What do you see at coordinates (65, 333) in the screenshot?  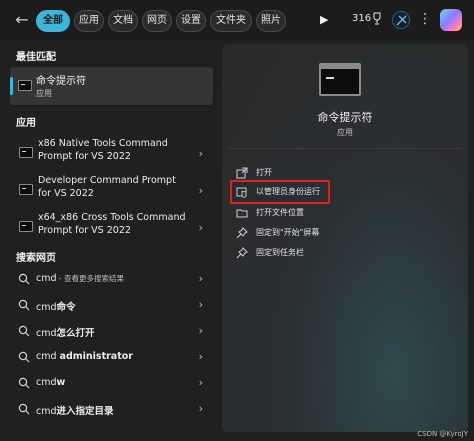 I see `web-search-label: cmd怎么打开` at bounding box center [65, 333].